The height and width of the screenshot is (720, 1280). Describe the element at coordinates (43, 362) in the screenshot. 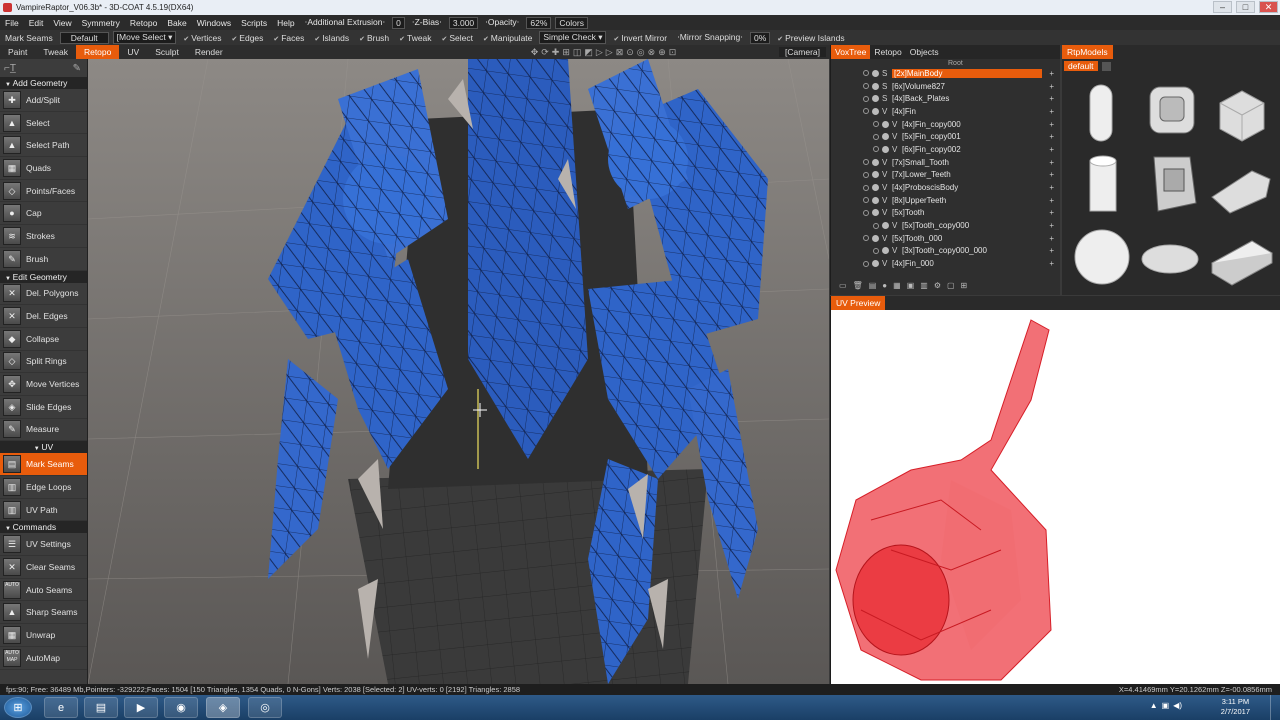

I see `tool-split-rings: ◇ Split Rings` at that location.